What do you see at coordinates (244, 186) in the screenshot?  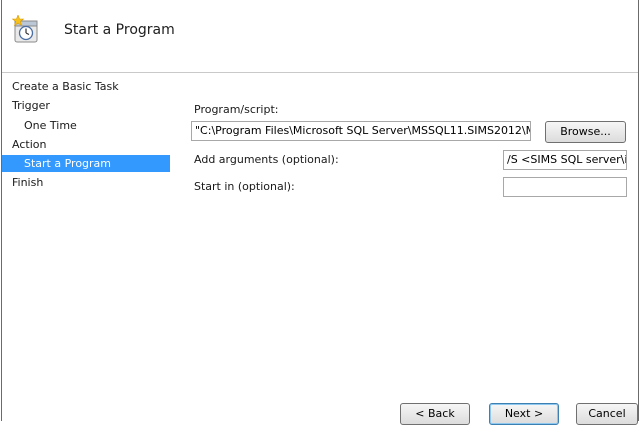 I see `start-in-label: Start in (optional):` at bounding box center [244, 186].